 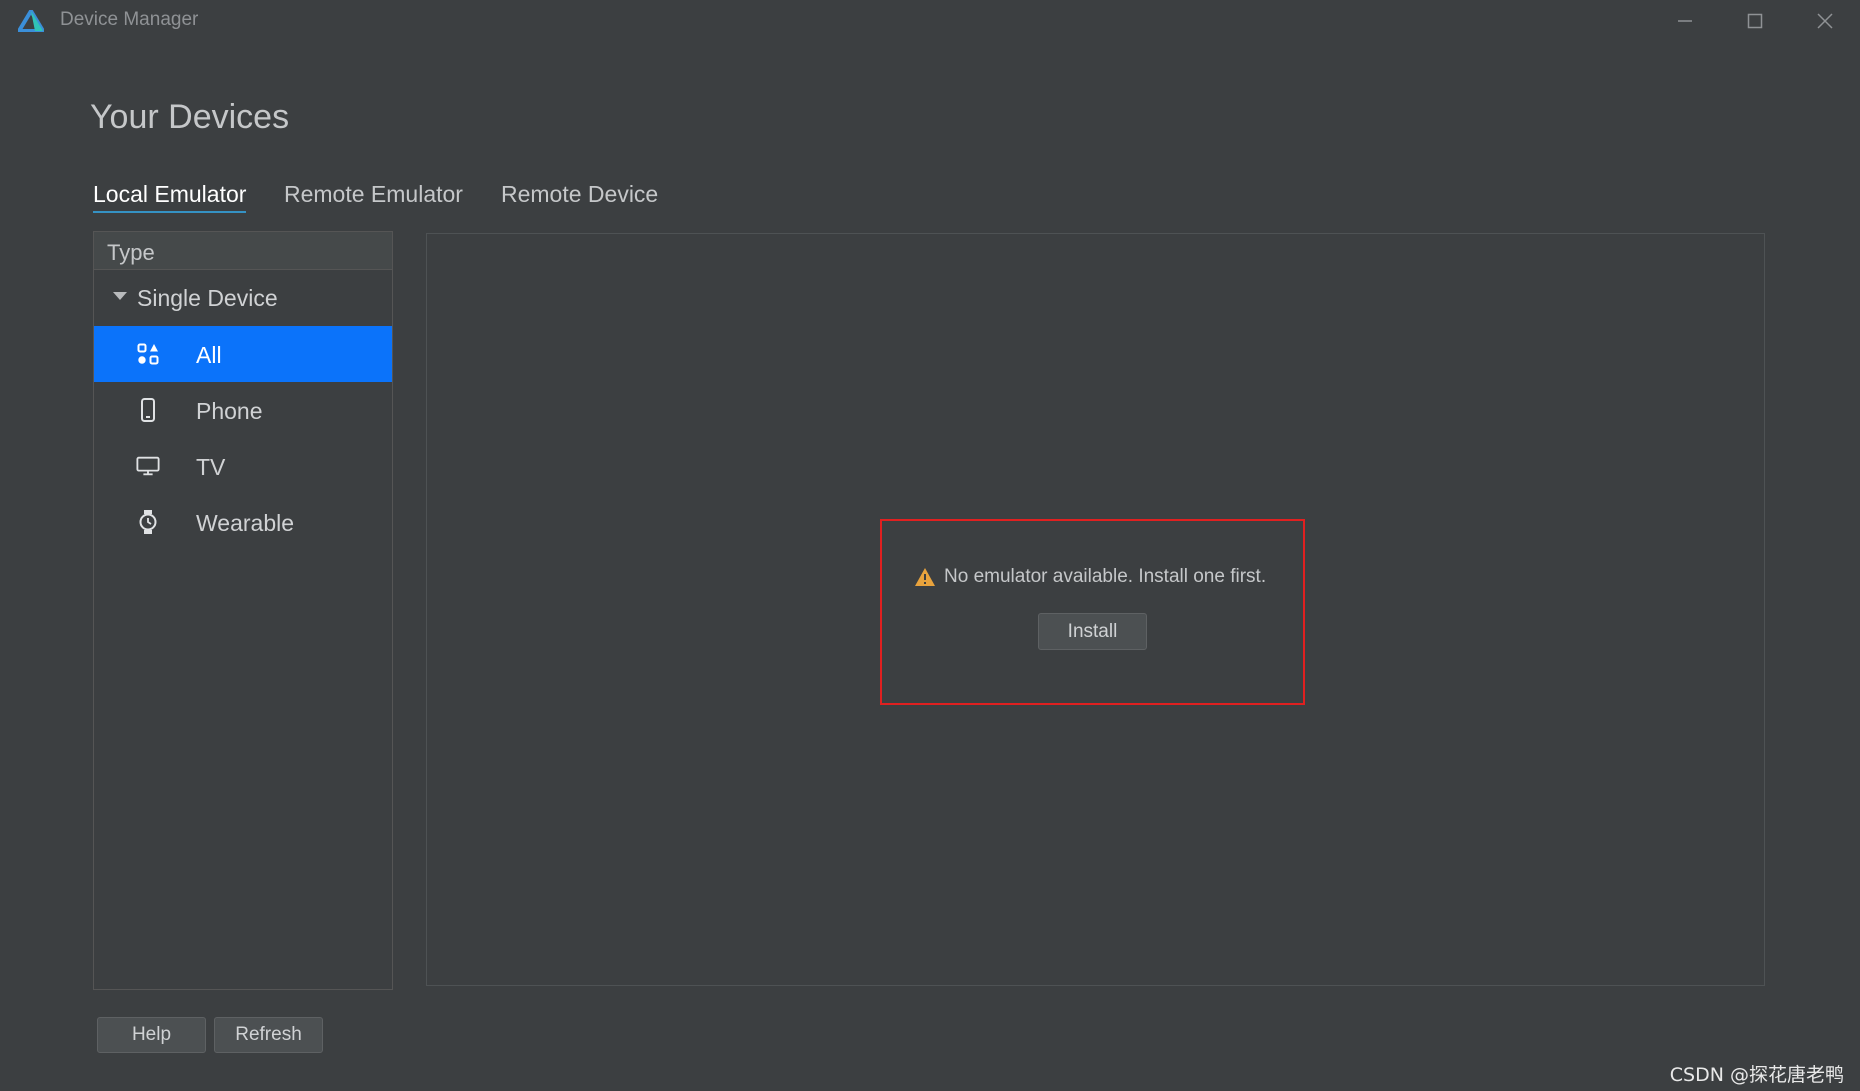 What do you see at coordinates (31, 21) in the screenshot?
I see `app-logo-icon` at bounding box center [31, 21].